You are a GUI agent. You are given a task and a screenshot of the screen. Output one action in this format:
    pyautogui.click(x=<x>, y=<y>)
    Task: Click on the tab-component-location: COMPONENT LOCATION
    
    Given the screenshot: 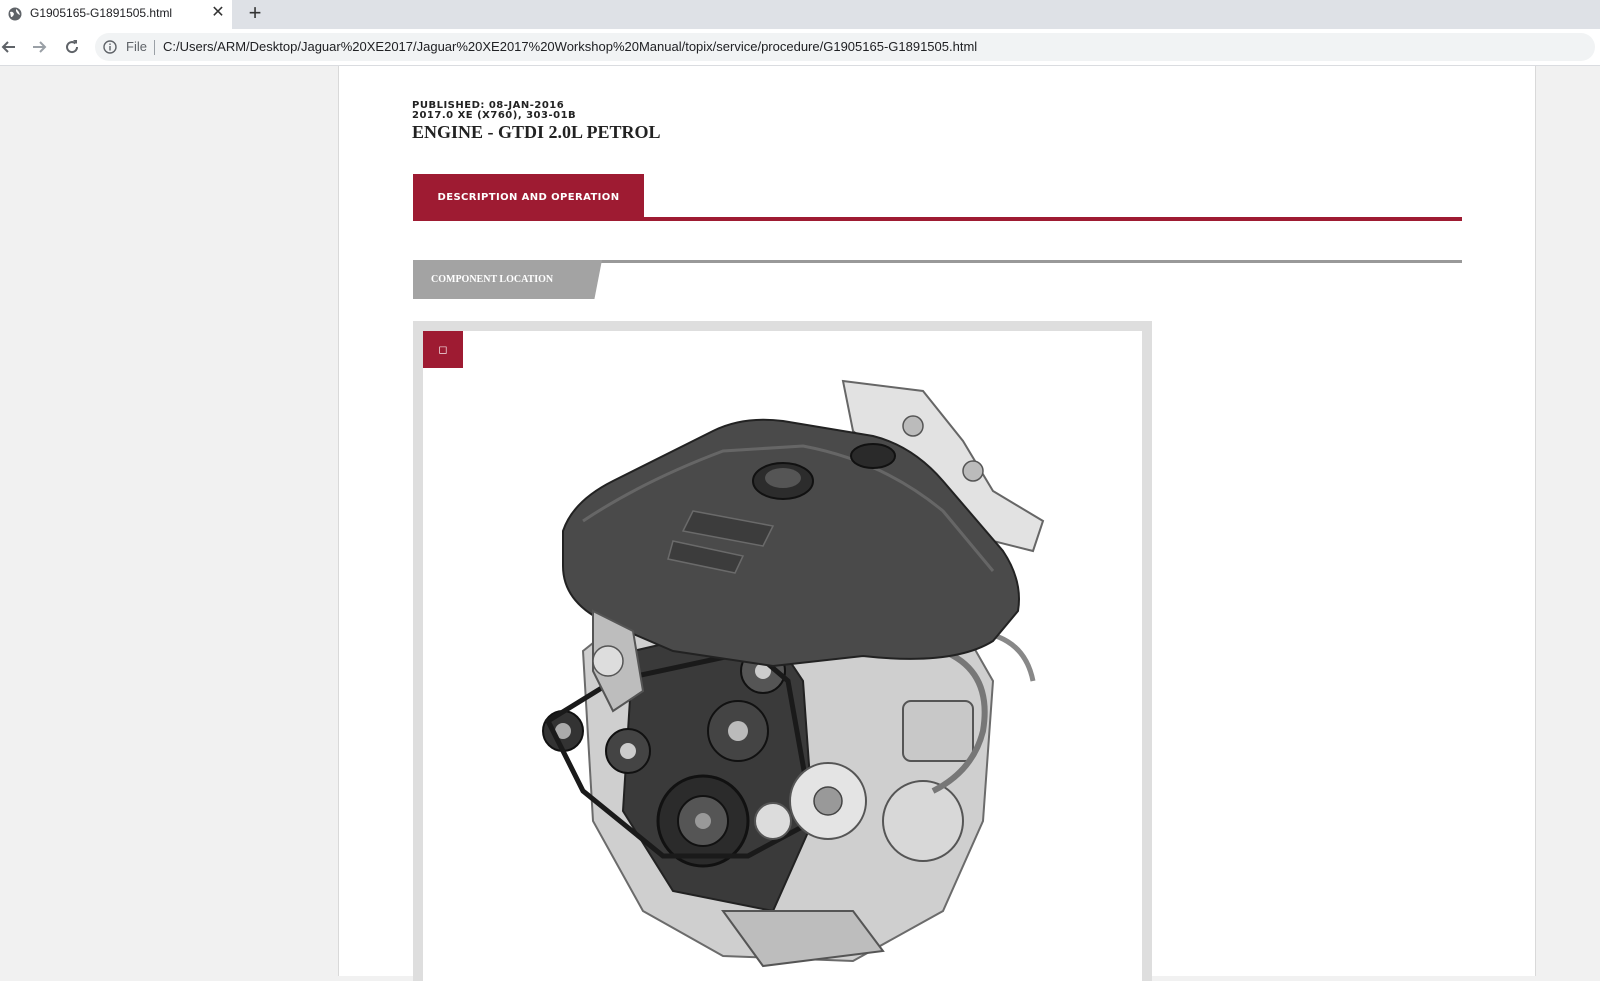 What is the action you would take?
    pyautogui.click(x=507, y=279)
    